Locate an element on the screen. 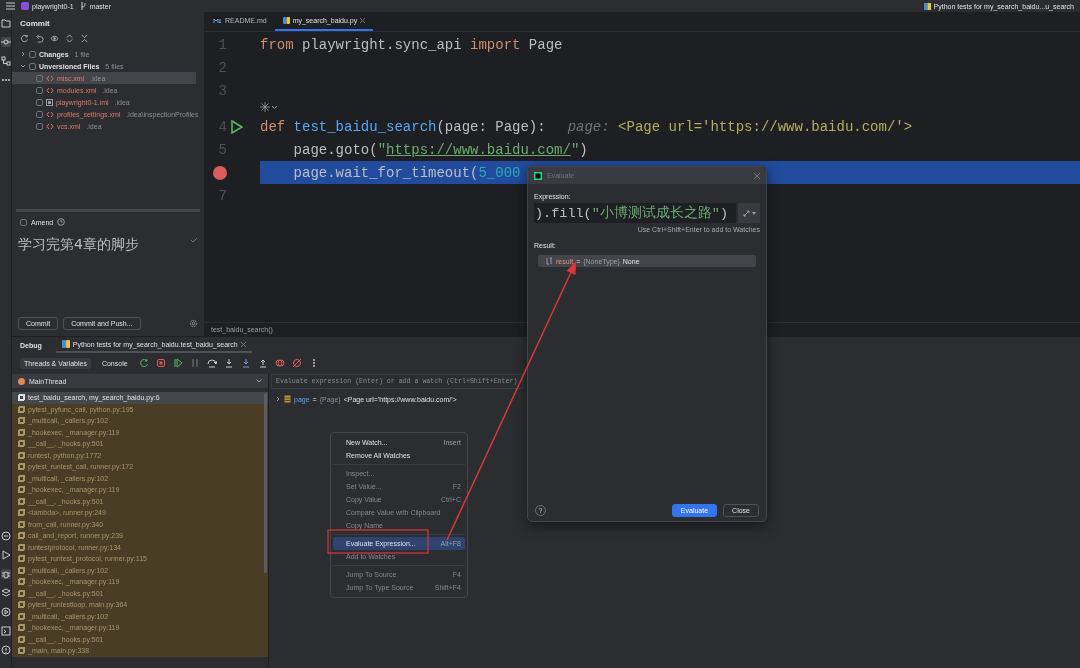 This screenshot has height=668, width=1080. step-into-icon is located at coordinates (228, 363).